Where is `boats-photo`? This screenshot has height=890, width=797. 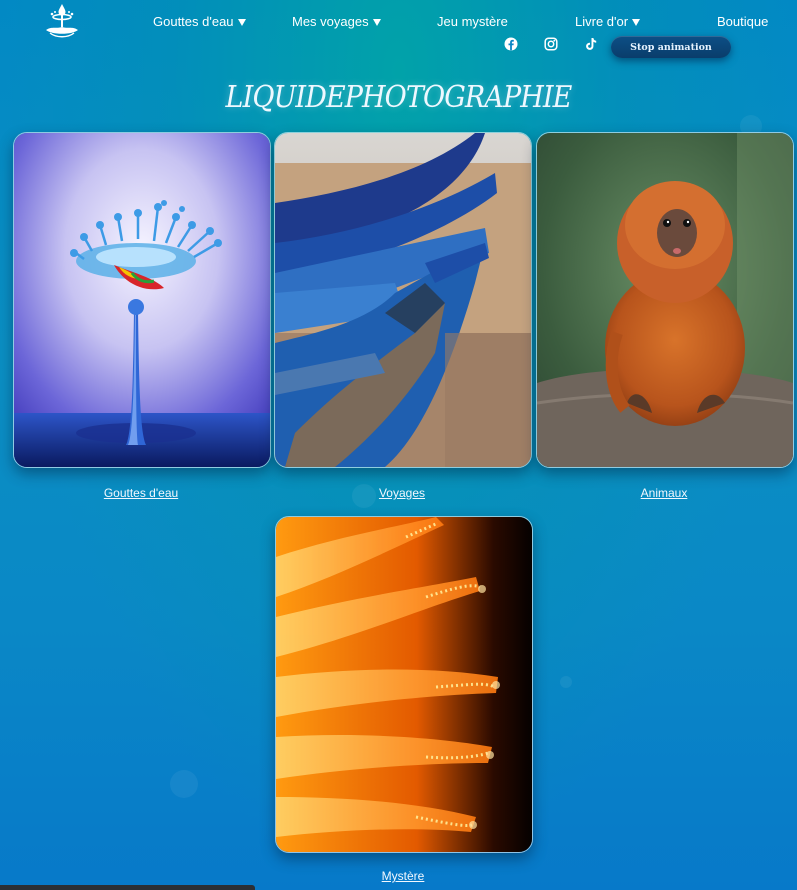 boats-photo is located at coordinates (403, 300).